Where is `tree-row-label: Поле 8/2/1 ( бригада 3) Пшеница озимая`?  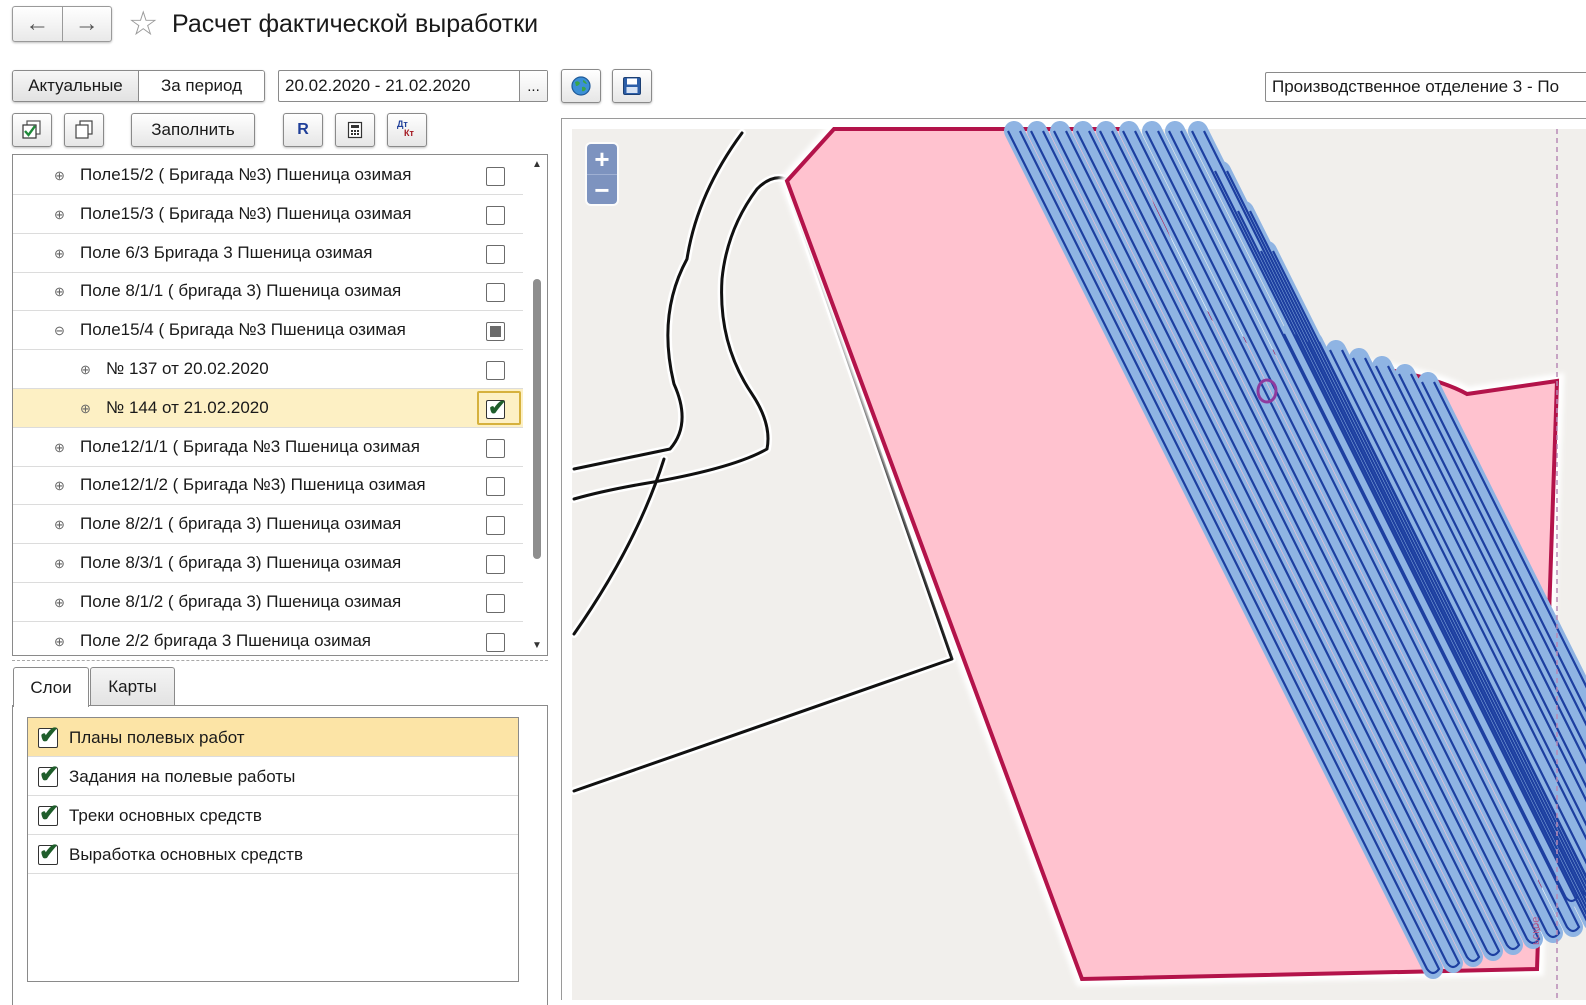
tree-row-label: Поле 8/2/1 ( бригада 3) Пшеница озимая is located at coordinates (241, 524).